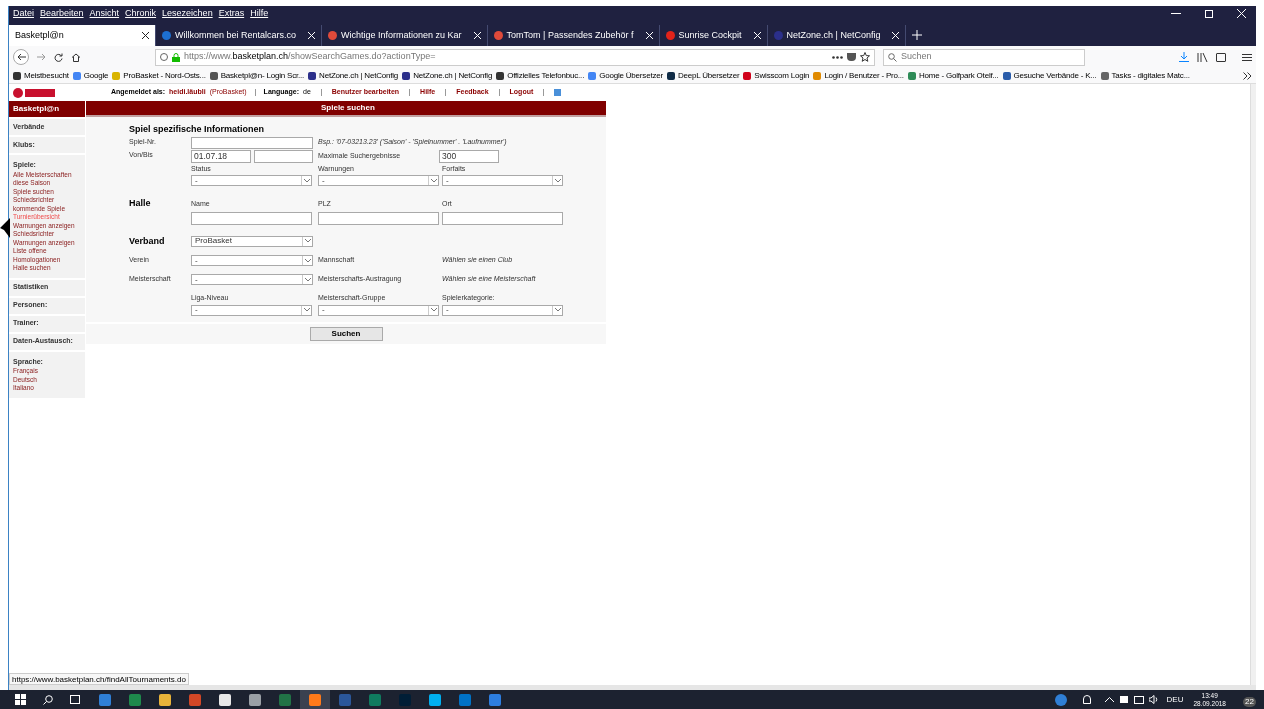  What do you see at coordinates (1109, 699) in the screenshot?
I see `chevron-up-icon` at bounding box center [1109, 699].